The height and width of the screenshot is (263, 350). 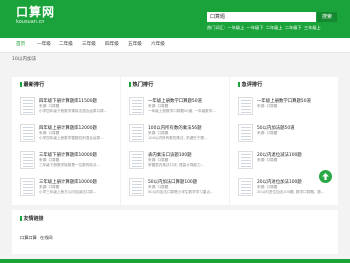 What do you see at coordinates (30, 22) in the screenshot?
I see `logo-domain: kousuan.cn` at bounding box center [30, 22].